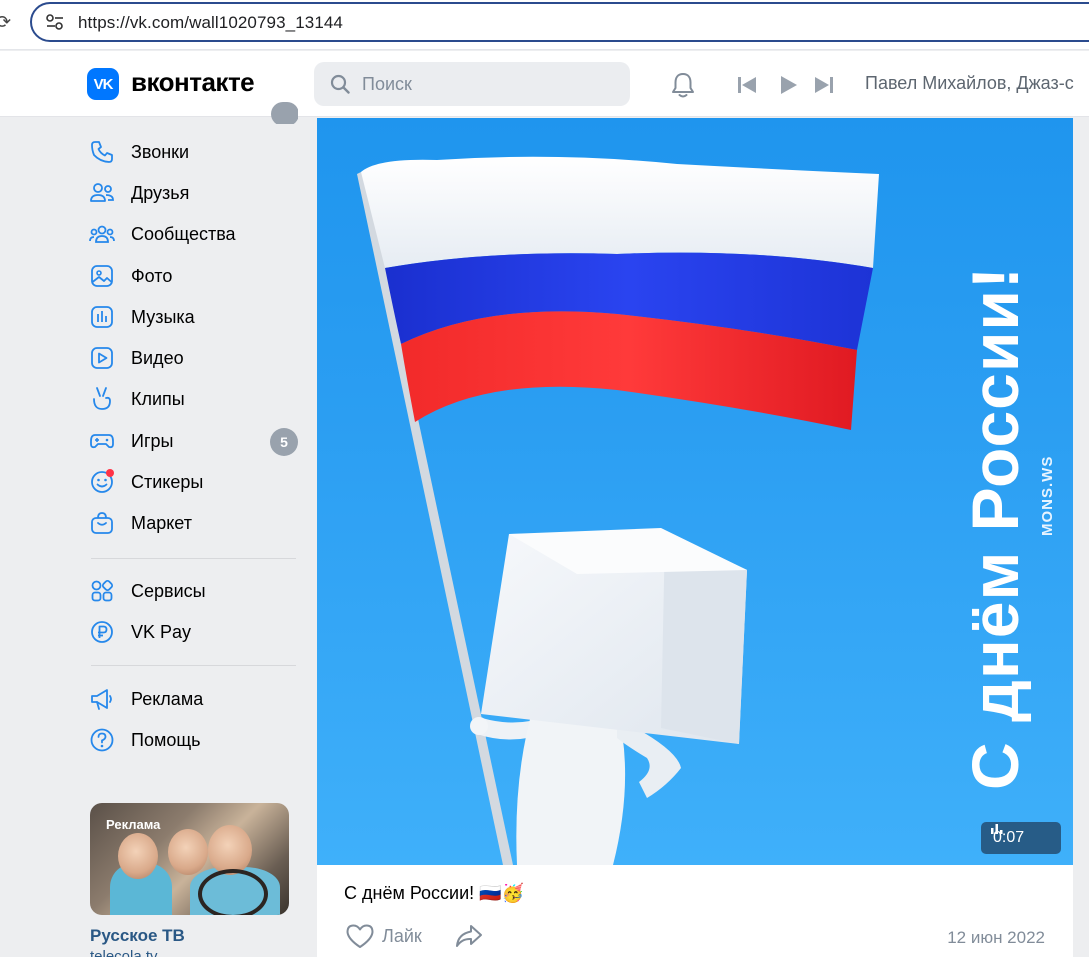 This screenshot has width=1089, height=957. What do you see at coordinates (194, 193) in the screenshot?
I see `nav-item-friends: Друзья` at bounding box center [194, 193].